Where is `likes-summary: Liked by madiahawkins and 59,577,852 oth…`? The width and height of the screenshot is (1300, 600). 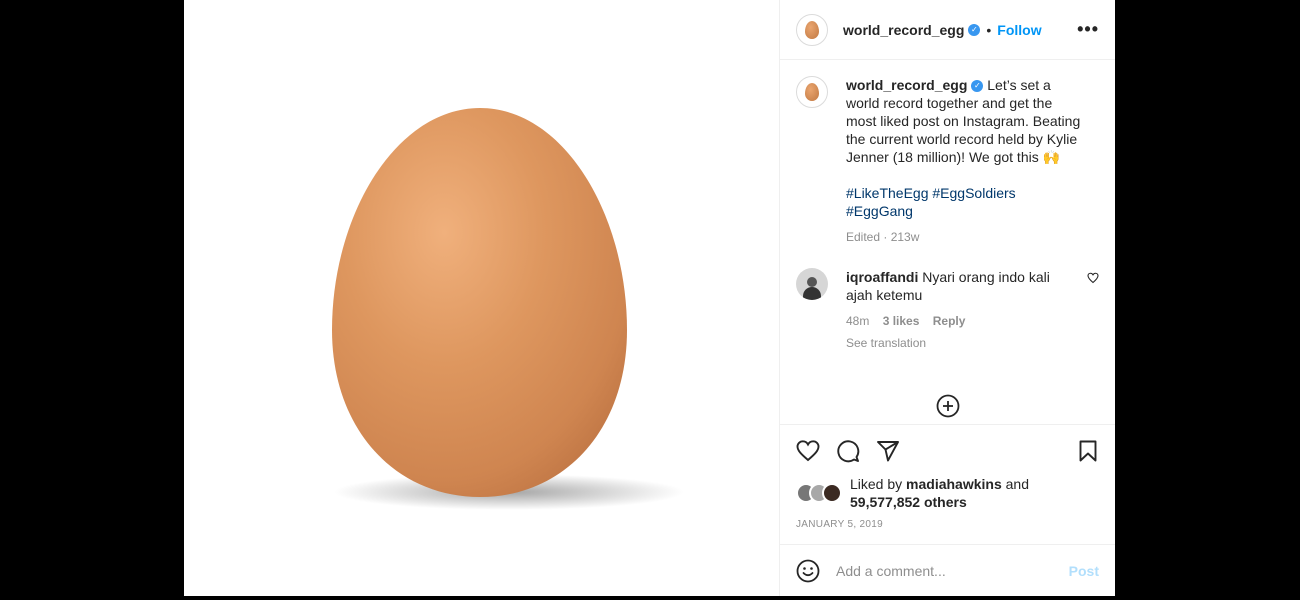
likes-summary: Liked by madiahawkins and 59,577,852 oth… is located at coordinates (947, 493).